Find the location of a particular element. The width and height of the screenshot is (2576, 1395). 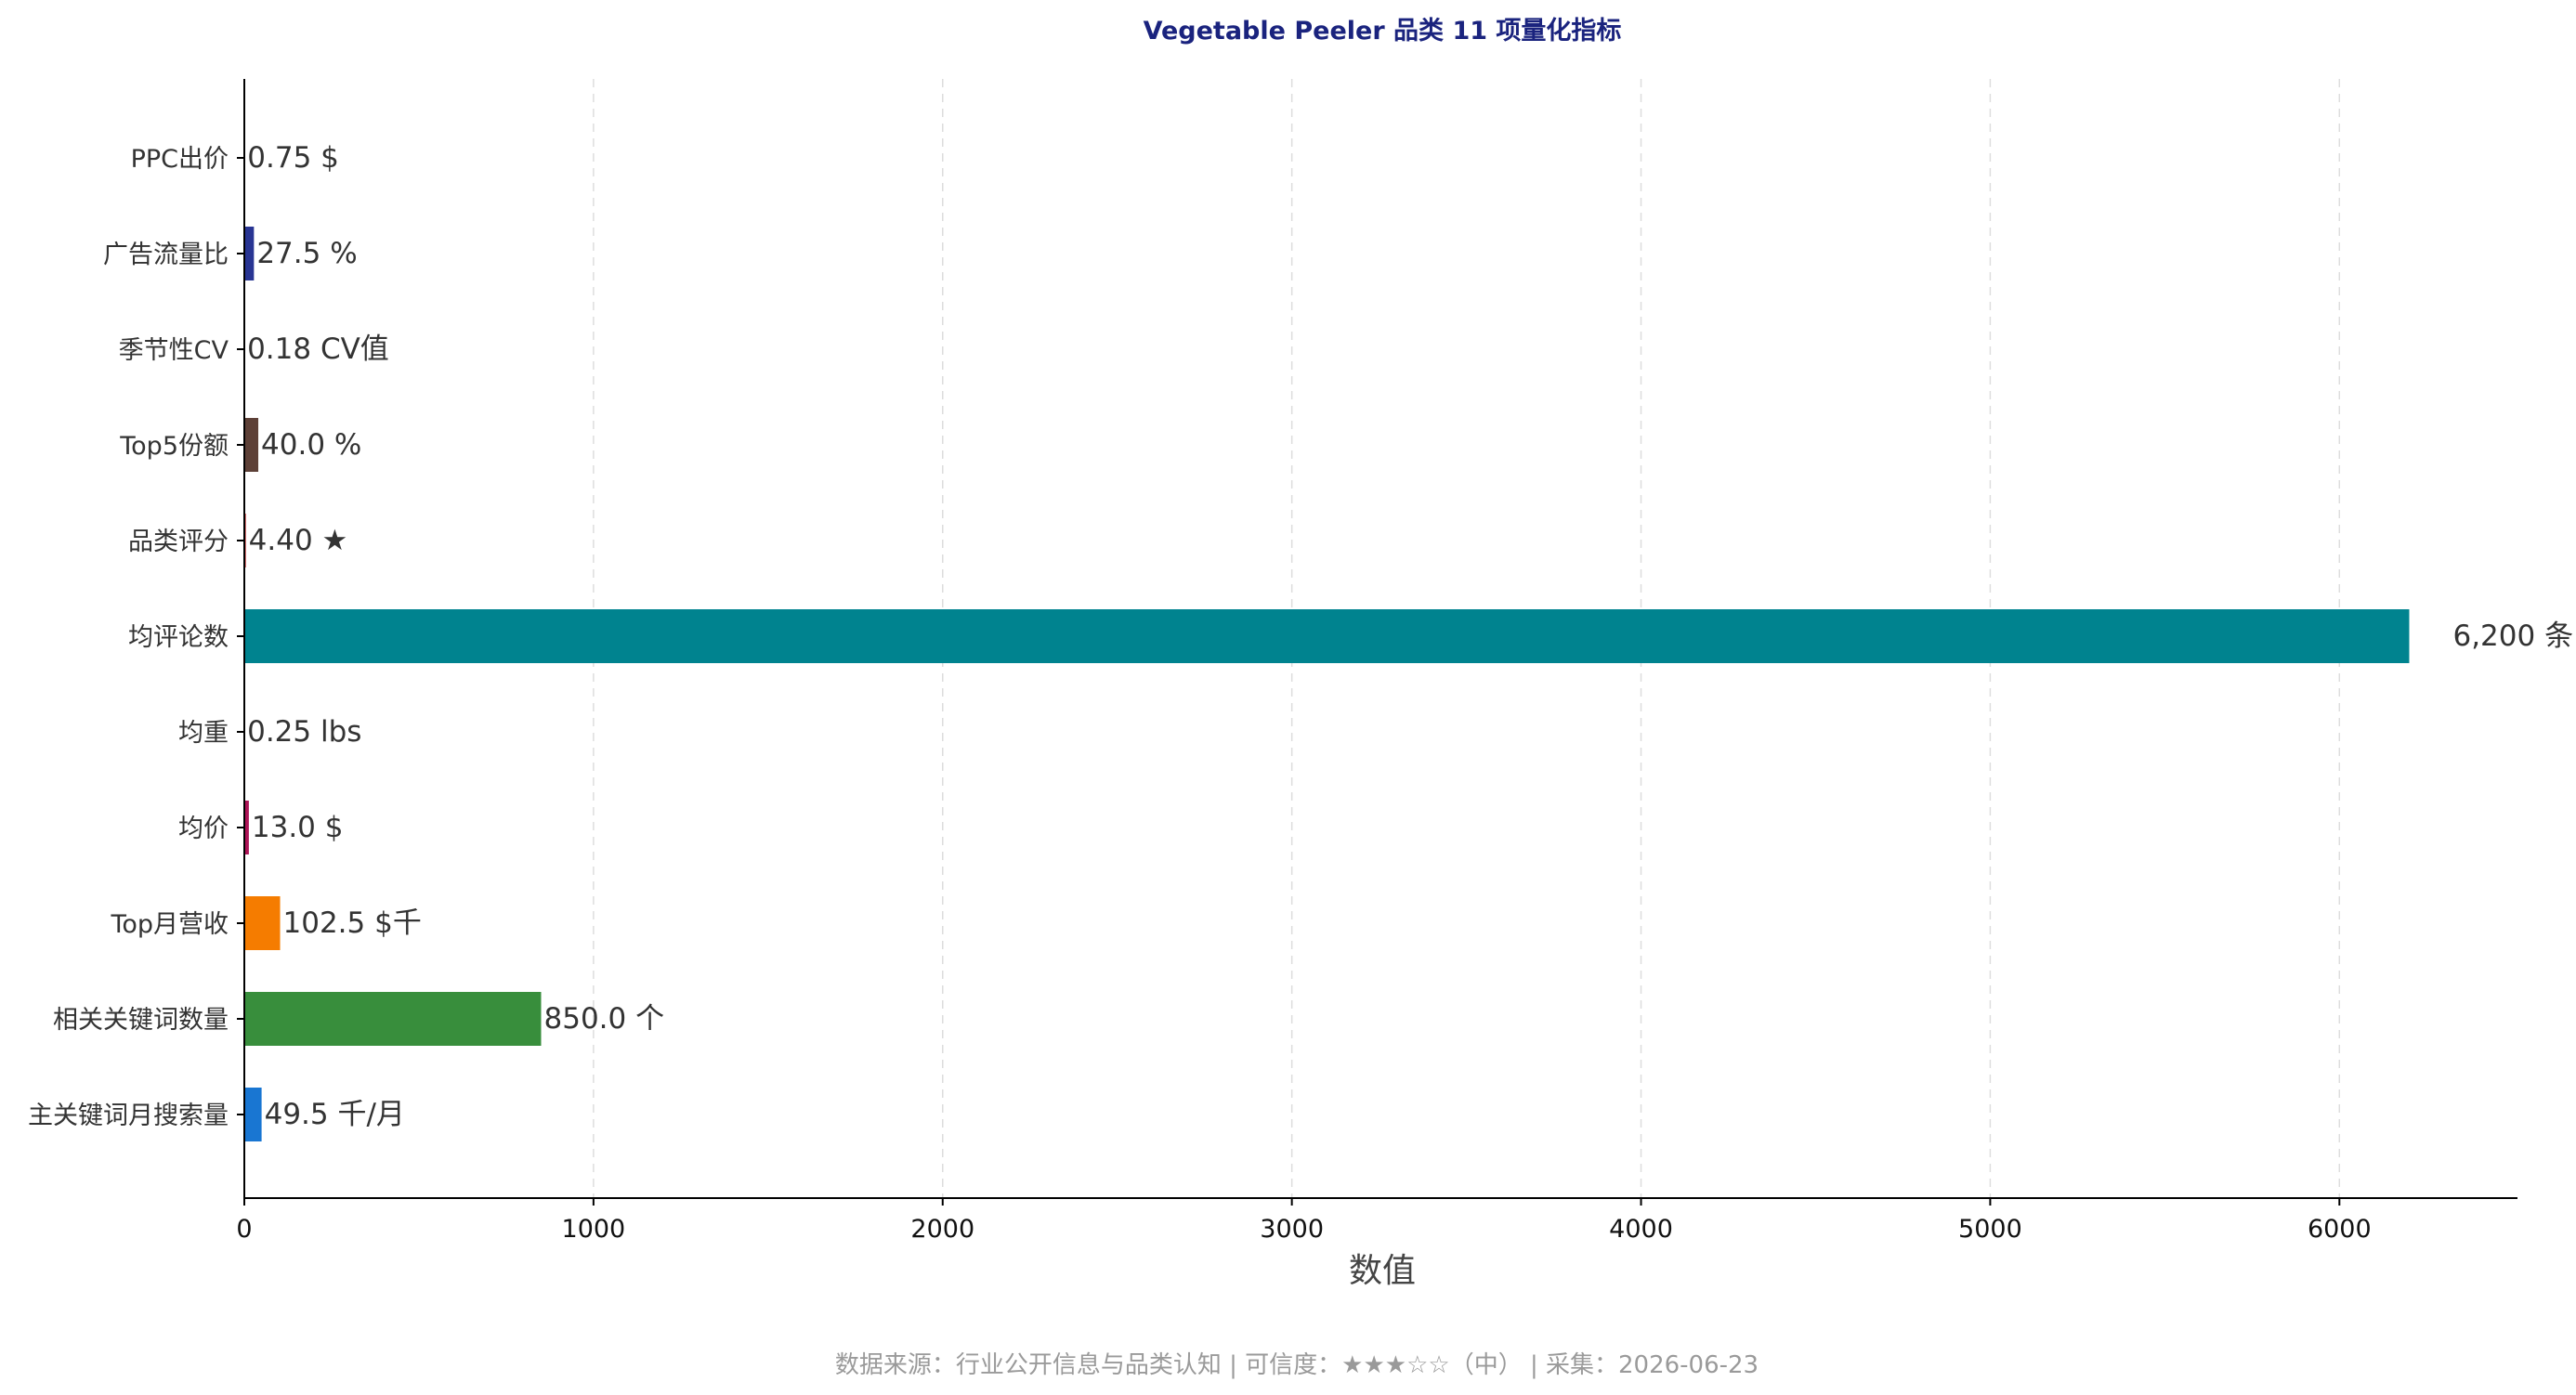

data-label: 0.75 $ is located at coordinates (293, 158).